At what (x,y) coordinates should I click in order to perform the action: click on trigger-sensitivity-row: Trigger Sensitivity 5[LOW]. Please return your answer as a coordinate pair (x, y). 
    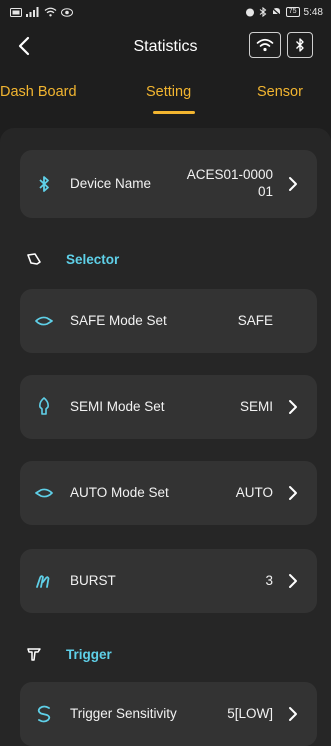
    Looking at the image, I should click on (168, 714).